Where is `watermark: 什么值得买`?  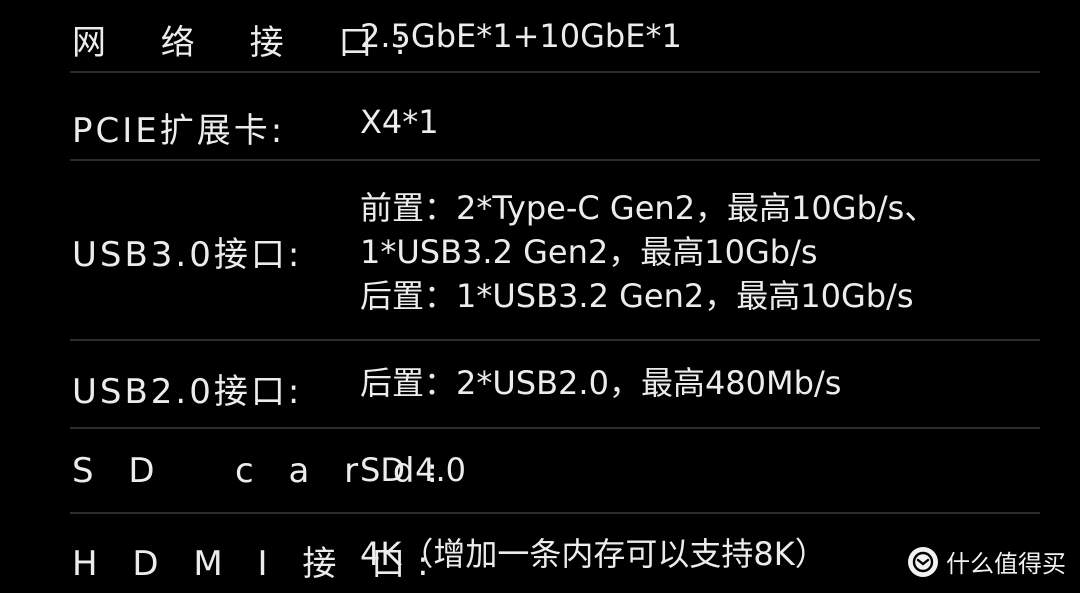
watermark: 什么值得买 is located at coordinates (987, 561).